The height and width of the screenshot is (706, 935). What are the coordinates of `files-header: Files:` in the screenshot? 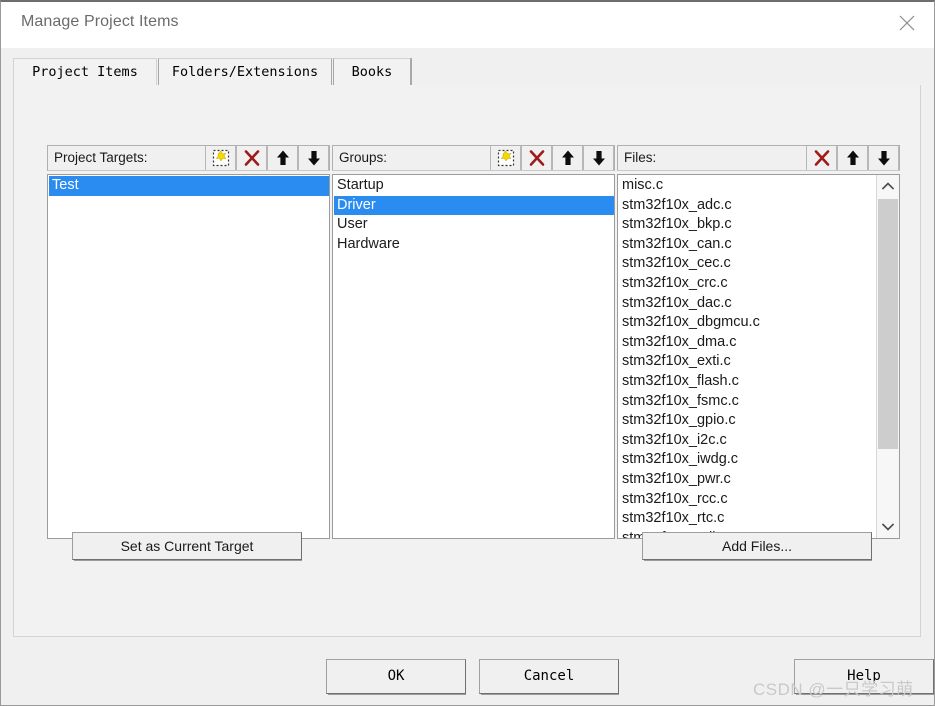 It's located at (758, 158).